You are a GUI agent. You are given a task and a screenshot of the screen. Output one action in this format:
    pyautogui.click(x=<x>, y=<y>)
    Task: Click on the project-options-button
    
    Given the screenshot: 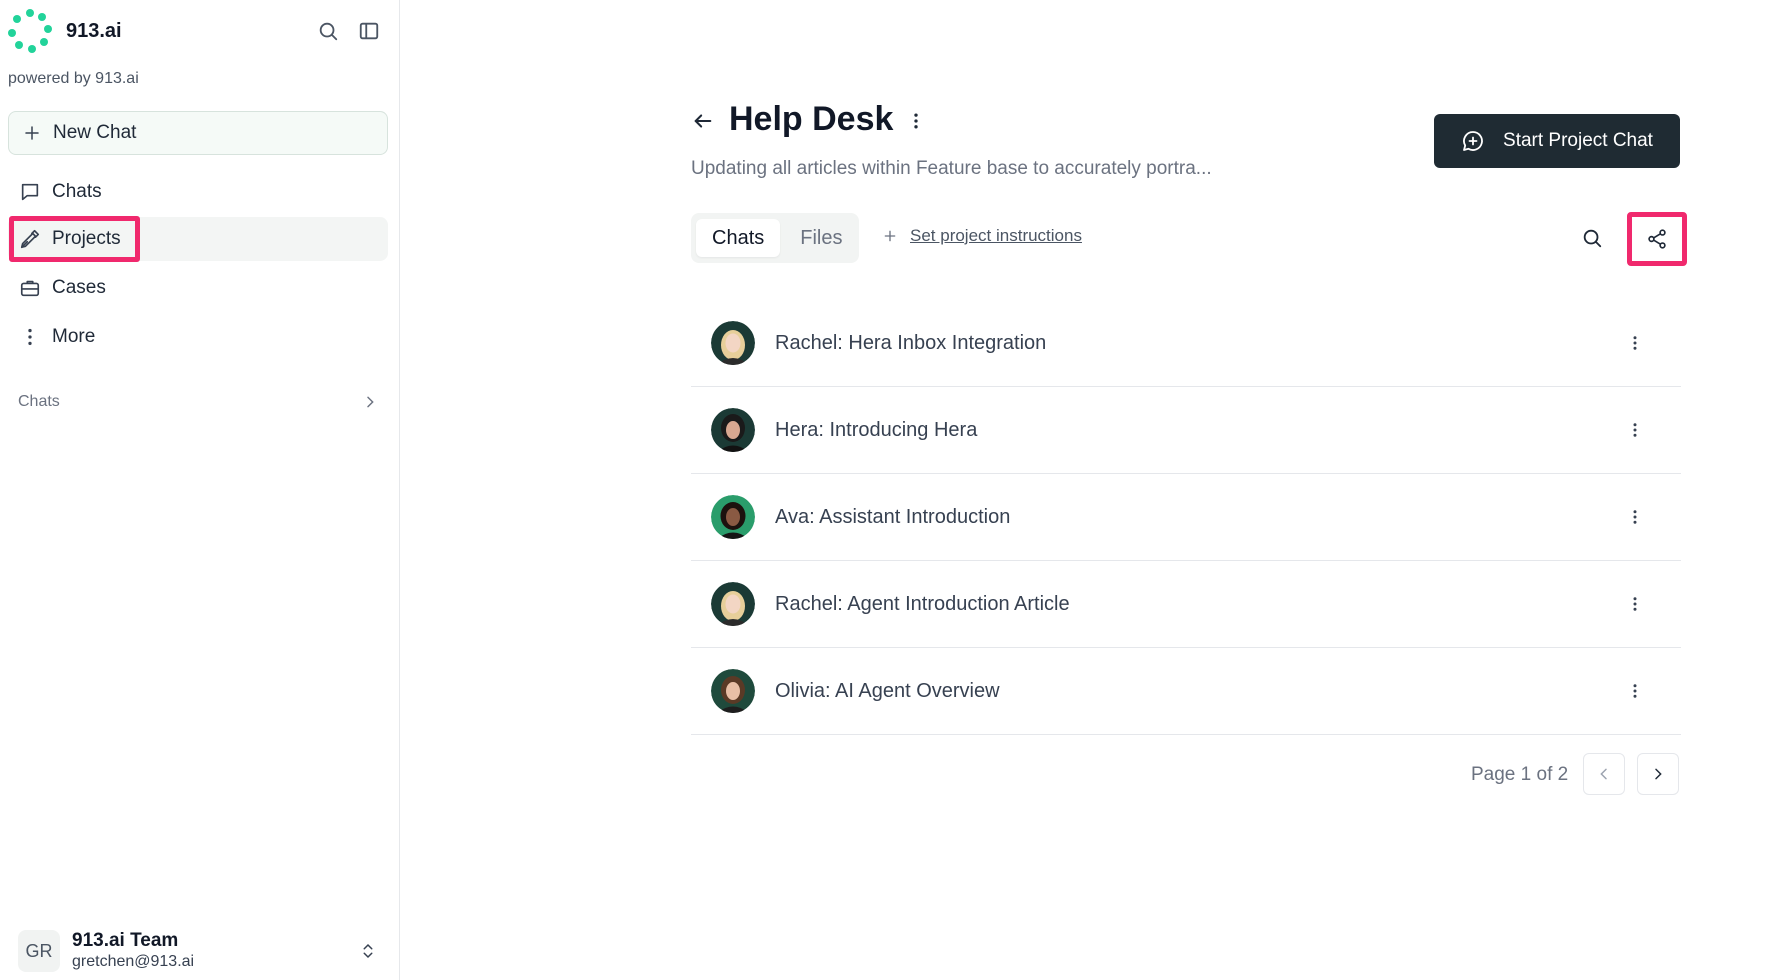 What is the action you would take?
    pyautogui.click(x=916, y=121)
    